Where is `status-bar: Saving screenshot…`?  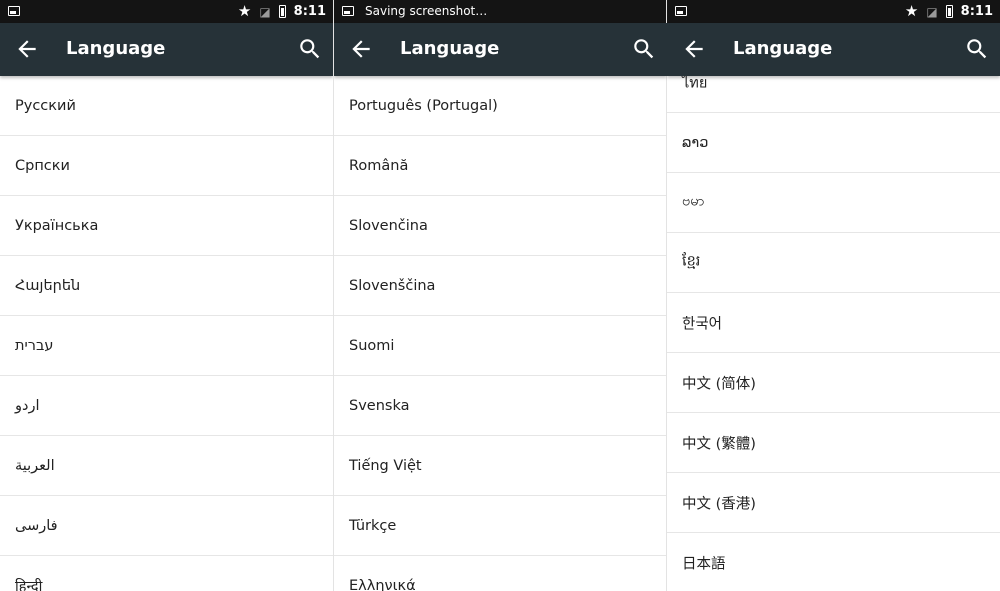 status-bar: Saving screenshot… is located at coordinates (500, 11).